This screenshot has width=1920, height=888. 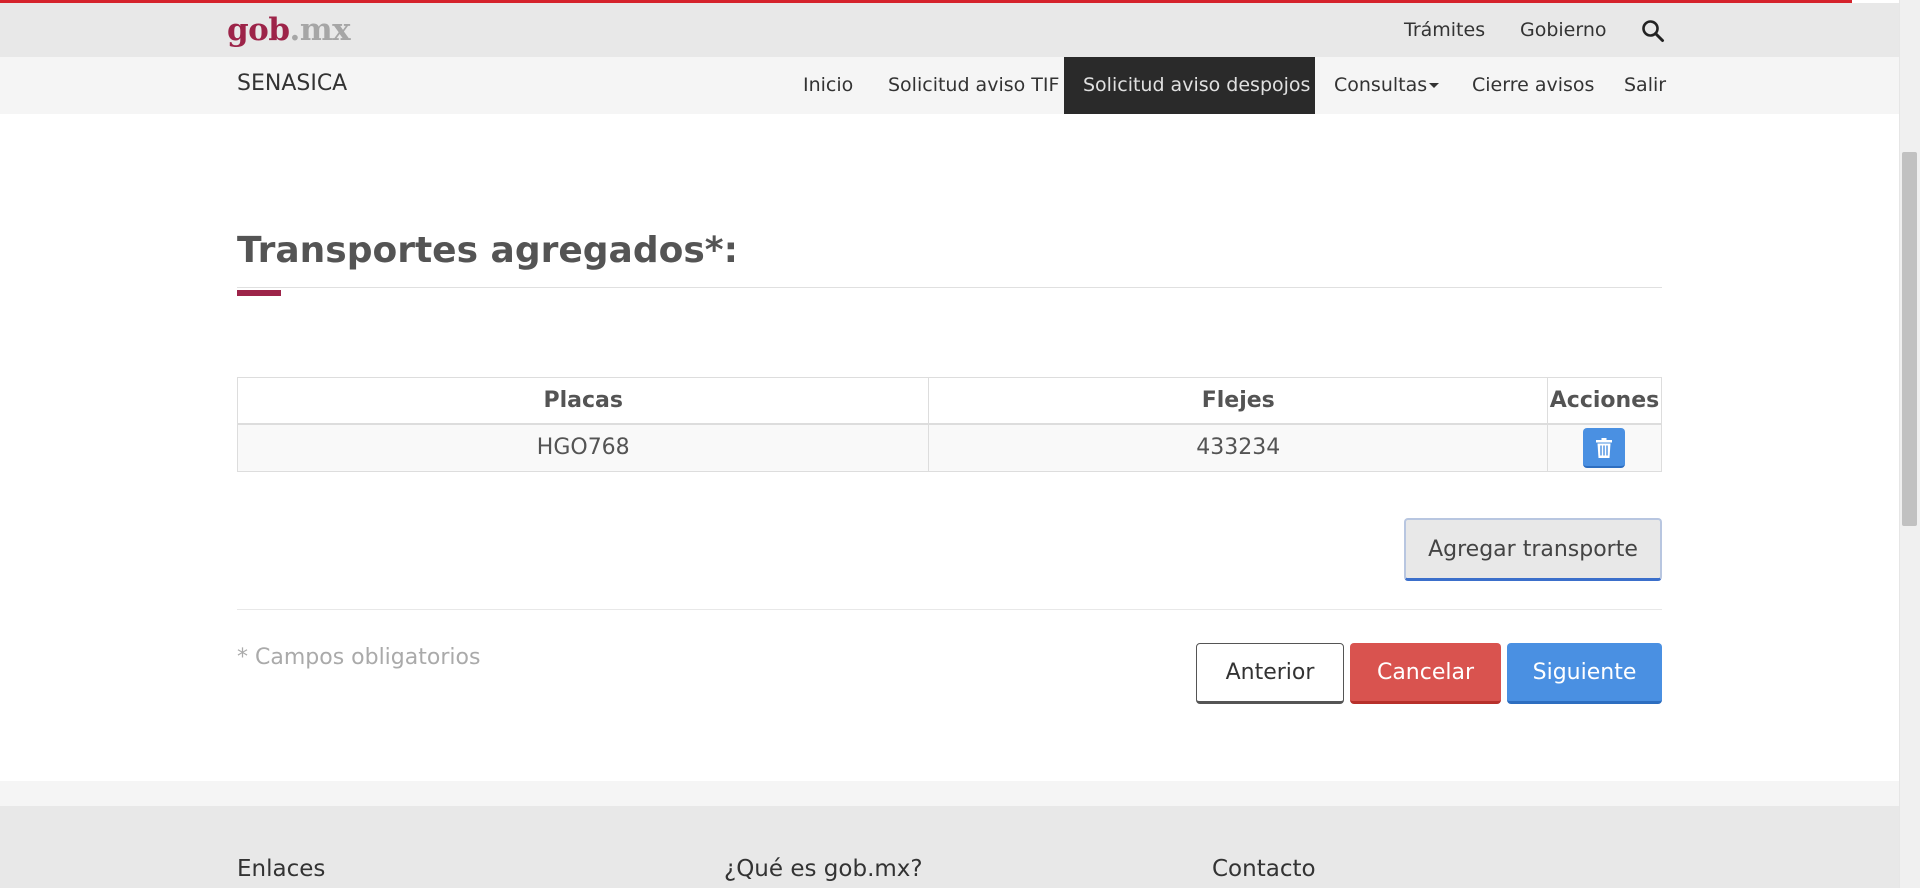 I want to click on table-row: HGO768 433234, so click(x=949, y=447).